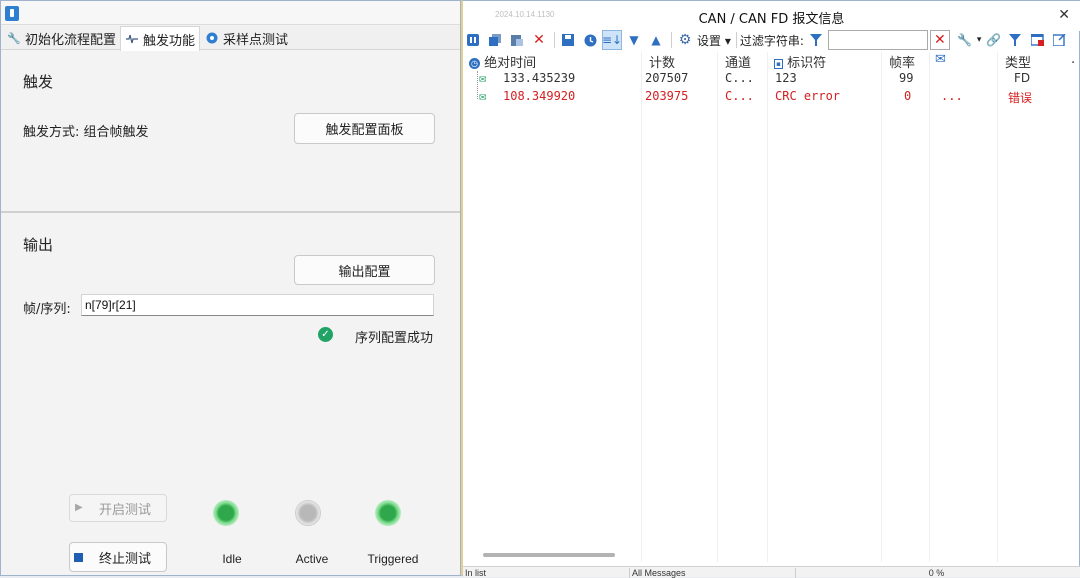  I want to click on seq-input: n[79]r[21], so click(257, 305).